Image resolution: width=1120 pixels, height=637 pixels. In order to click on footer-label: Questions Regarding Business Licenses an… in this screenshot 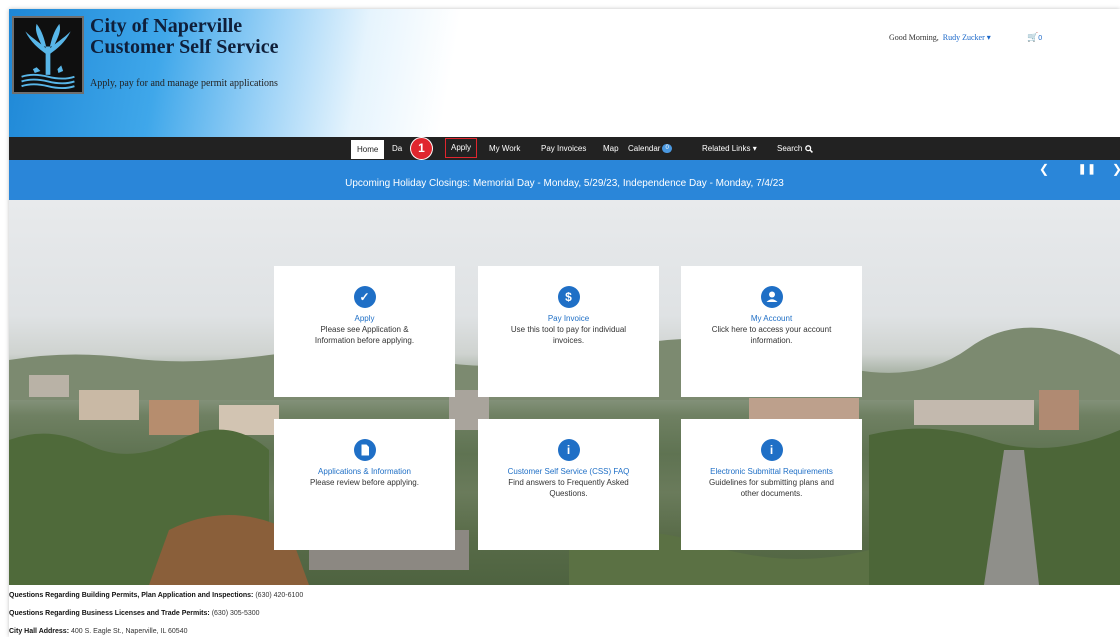, I will do `click(109, 613)`.